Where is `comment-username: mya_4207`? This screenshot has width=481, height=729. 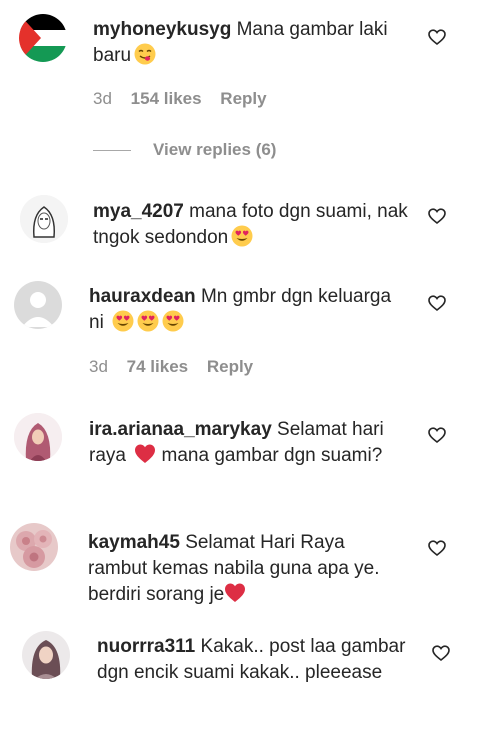
comment-username: mya_4207 is located at coordinates (138, 211).